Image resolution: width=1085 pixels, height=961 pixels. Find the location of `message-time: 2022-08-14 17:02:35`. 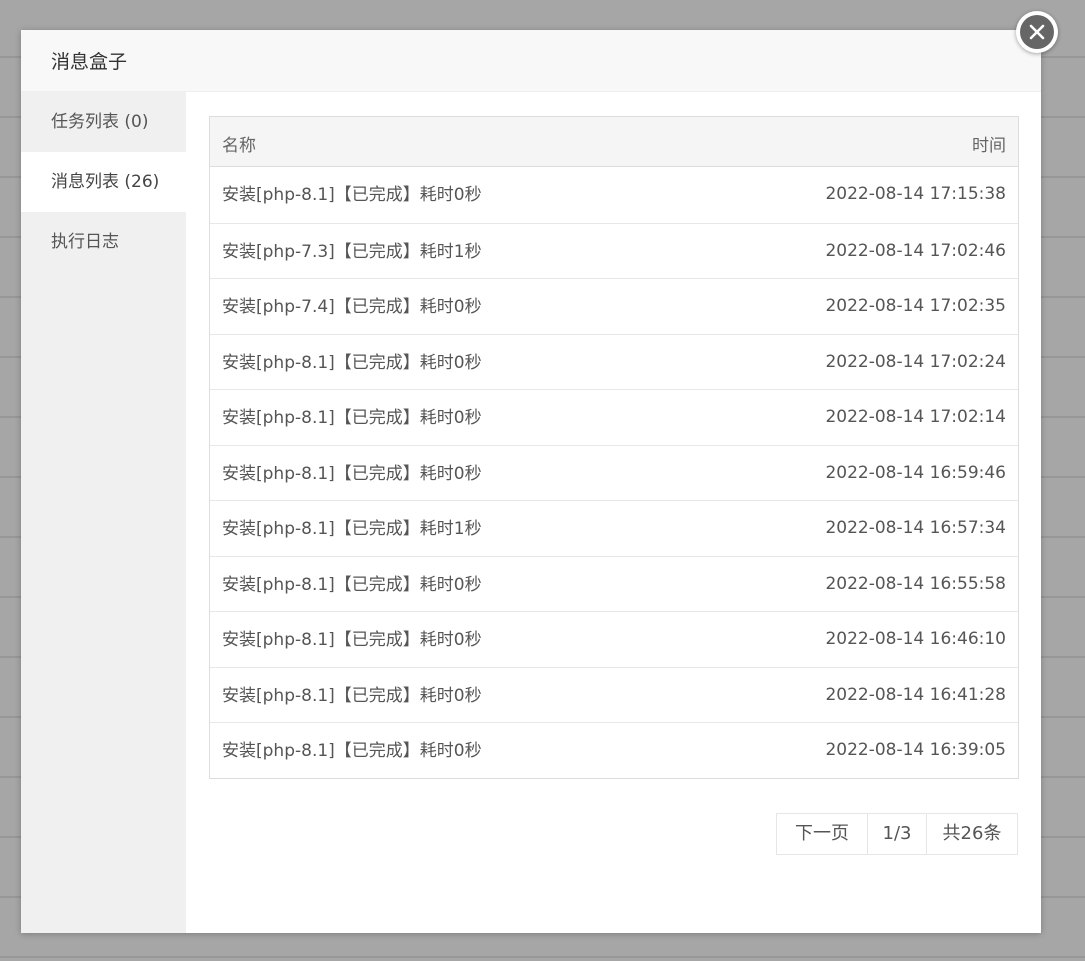

message-time: 2022-08-14 17:02:35 is located at coordinates (915, 306).